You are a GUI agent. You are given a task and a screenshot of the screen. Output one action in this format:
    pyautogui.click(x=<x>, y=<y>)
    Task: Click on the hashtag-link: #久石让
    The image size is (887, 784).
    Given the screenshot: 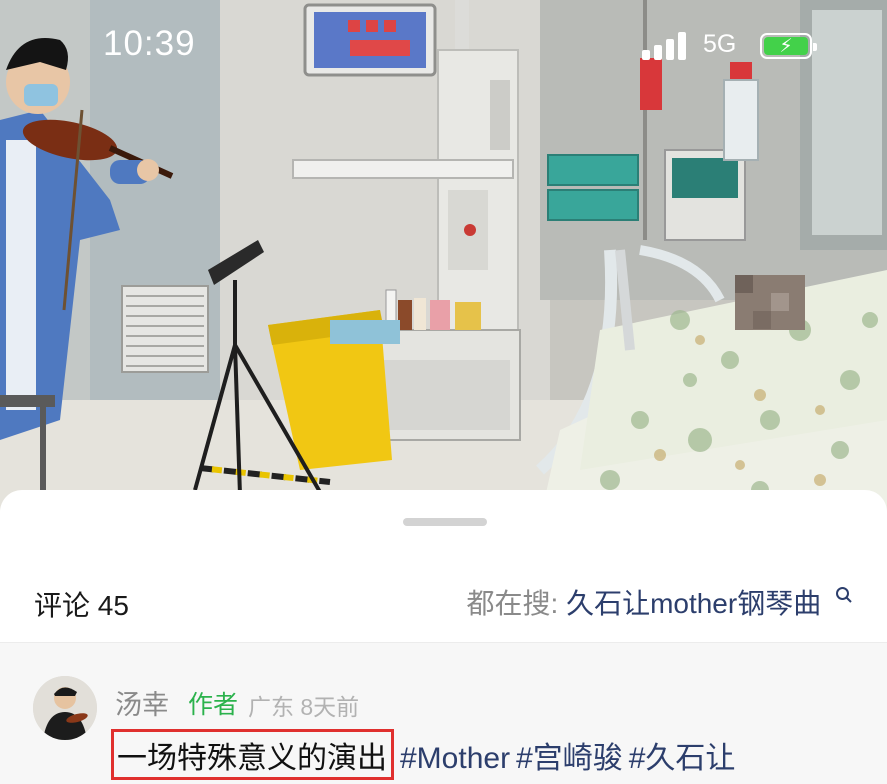 What is the action you would take?
    pyautogui.click(x=682, y=758)
    